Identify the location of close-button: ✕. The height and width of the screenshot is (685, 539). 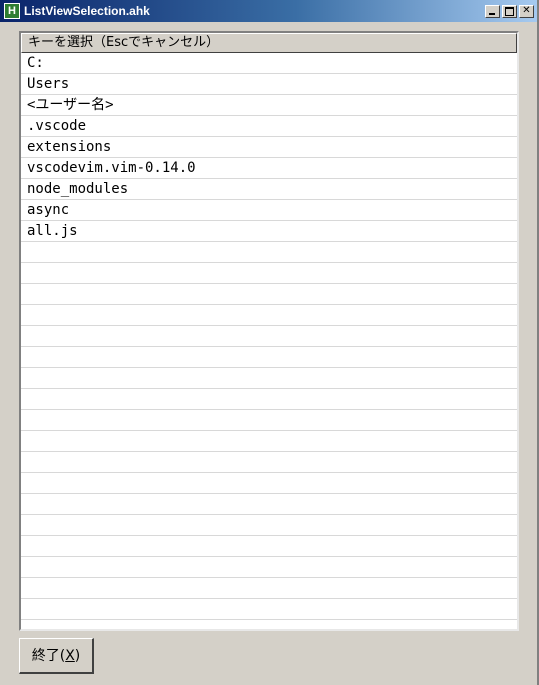
(526, 11).